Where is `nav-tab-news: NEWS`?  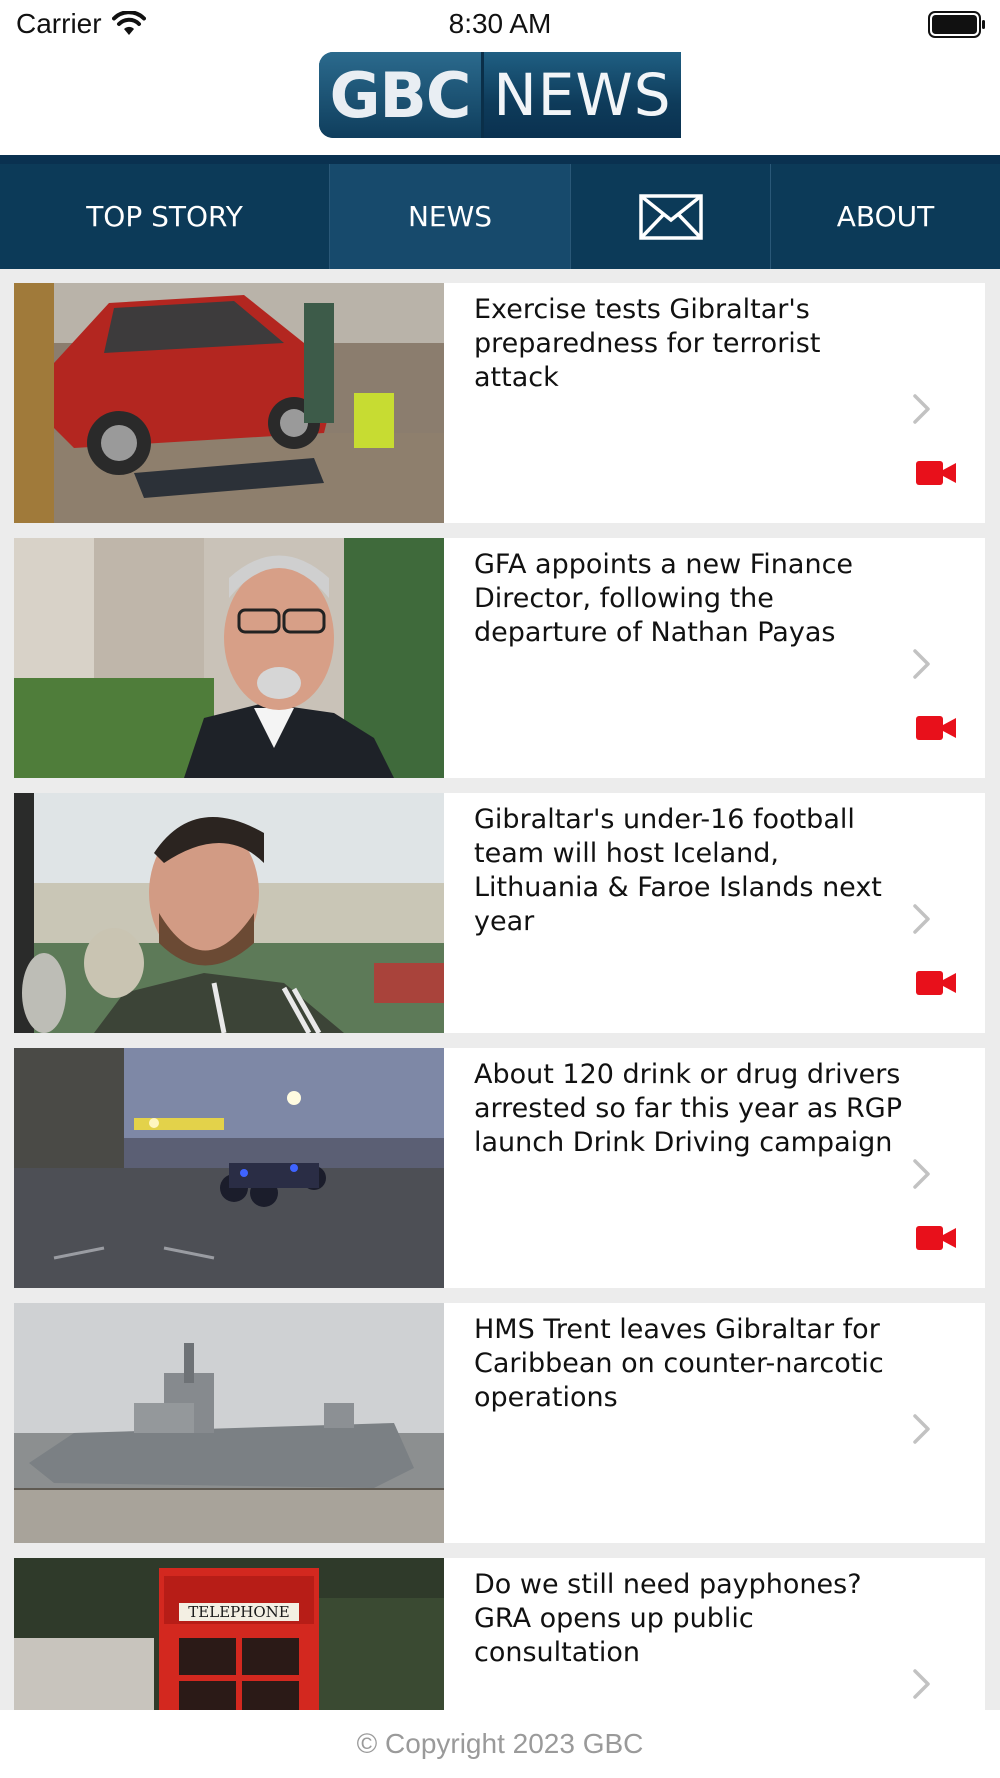 nav-tab-news: NEWS is located at coordinates (450, 216).